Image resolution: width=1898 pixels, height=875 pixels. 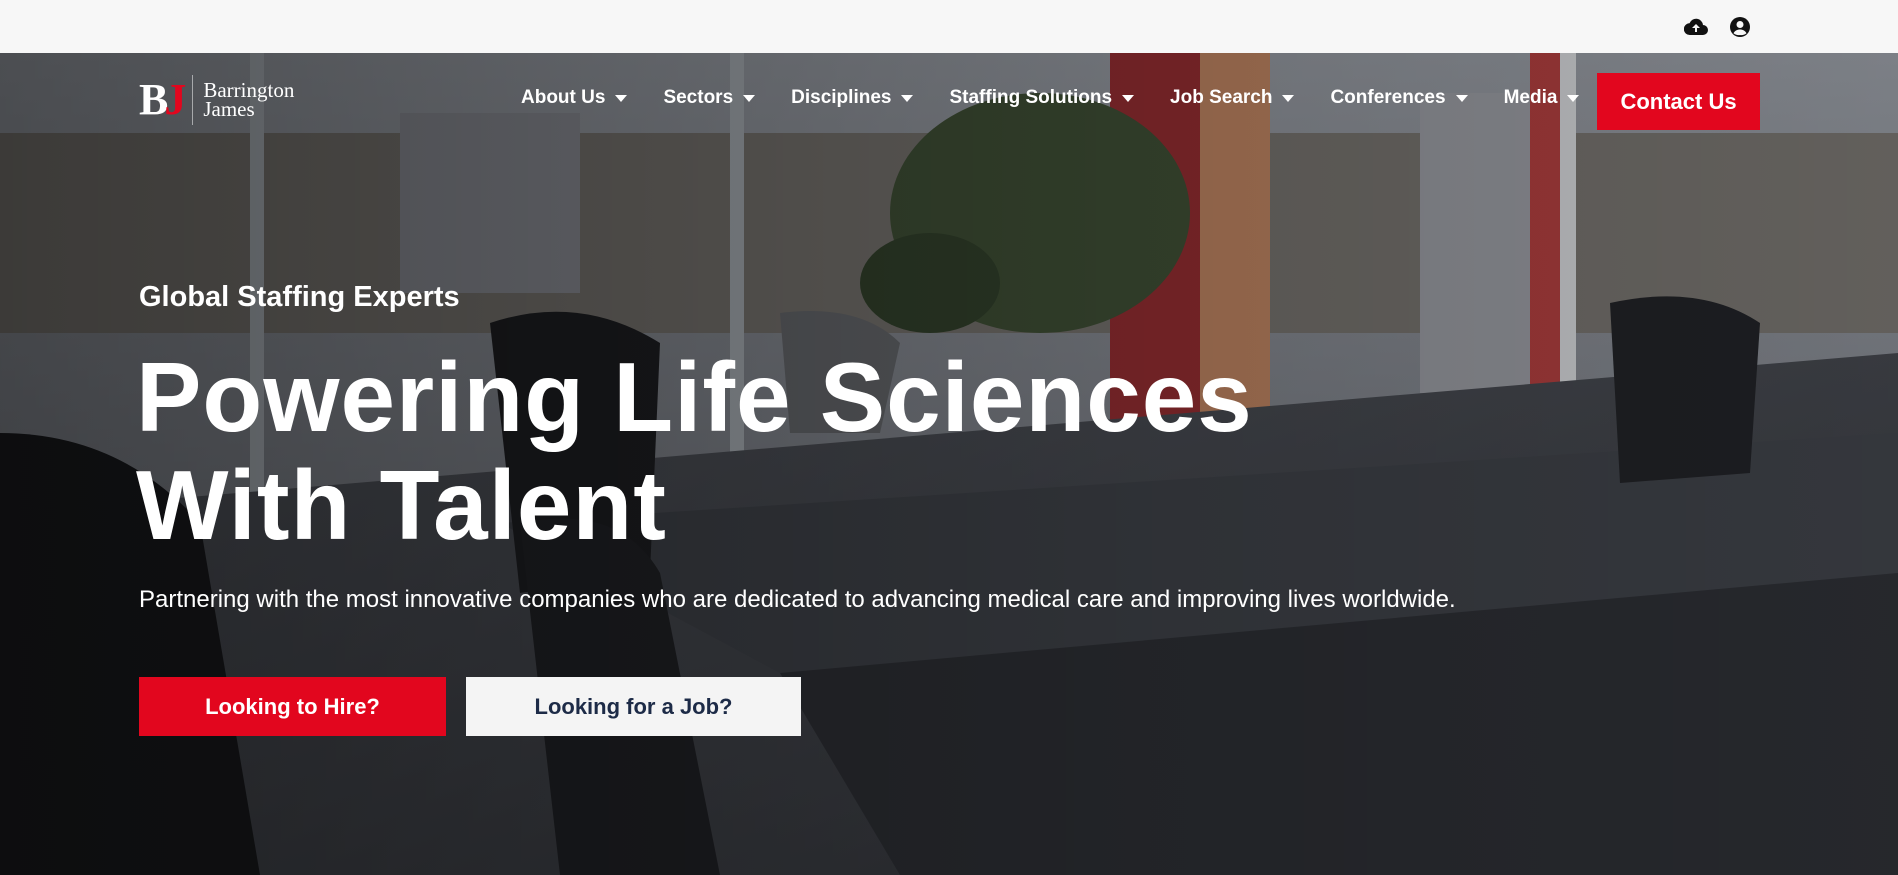 I want to click on nav-item-label: Staffing Solutions, so click(x=1031, y=97).